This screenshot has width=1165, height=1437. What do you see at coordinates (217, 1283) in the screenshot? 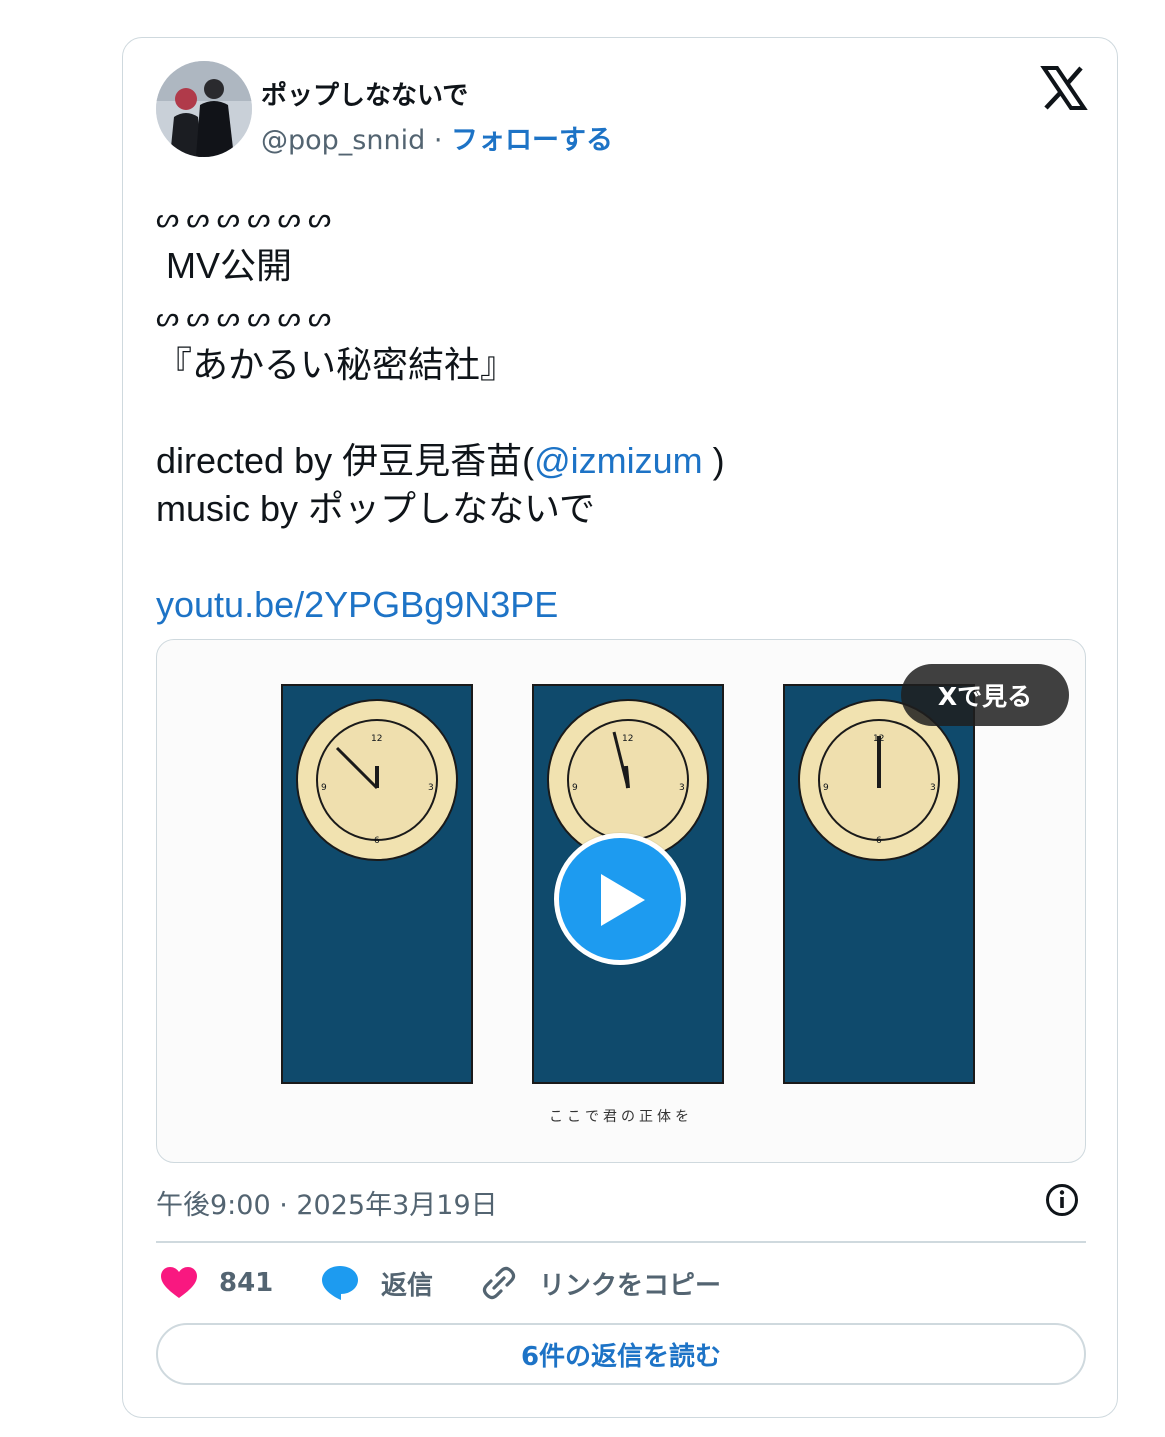
I see `like-action: 841` at bounding box center [217, 1283].